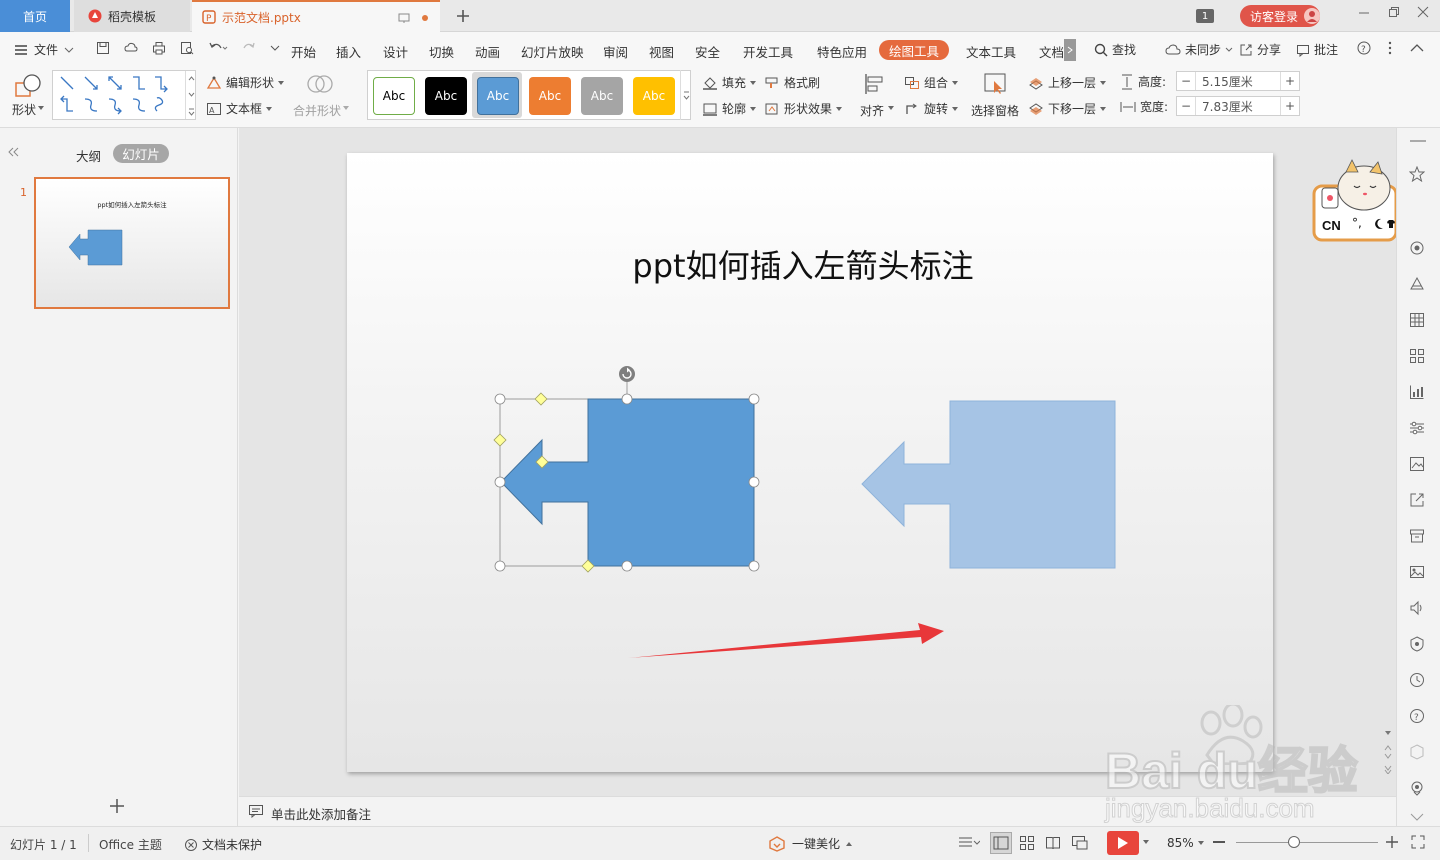 Image resolution: width=1440 pixels, height=860 pixels. Describe the element at coordinates (1115, 49) in the screenshot. I see `search-button: 查找` at that location.